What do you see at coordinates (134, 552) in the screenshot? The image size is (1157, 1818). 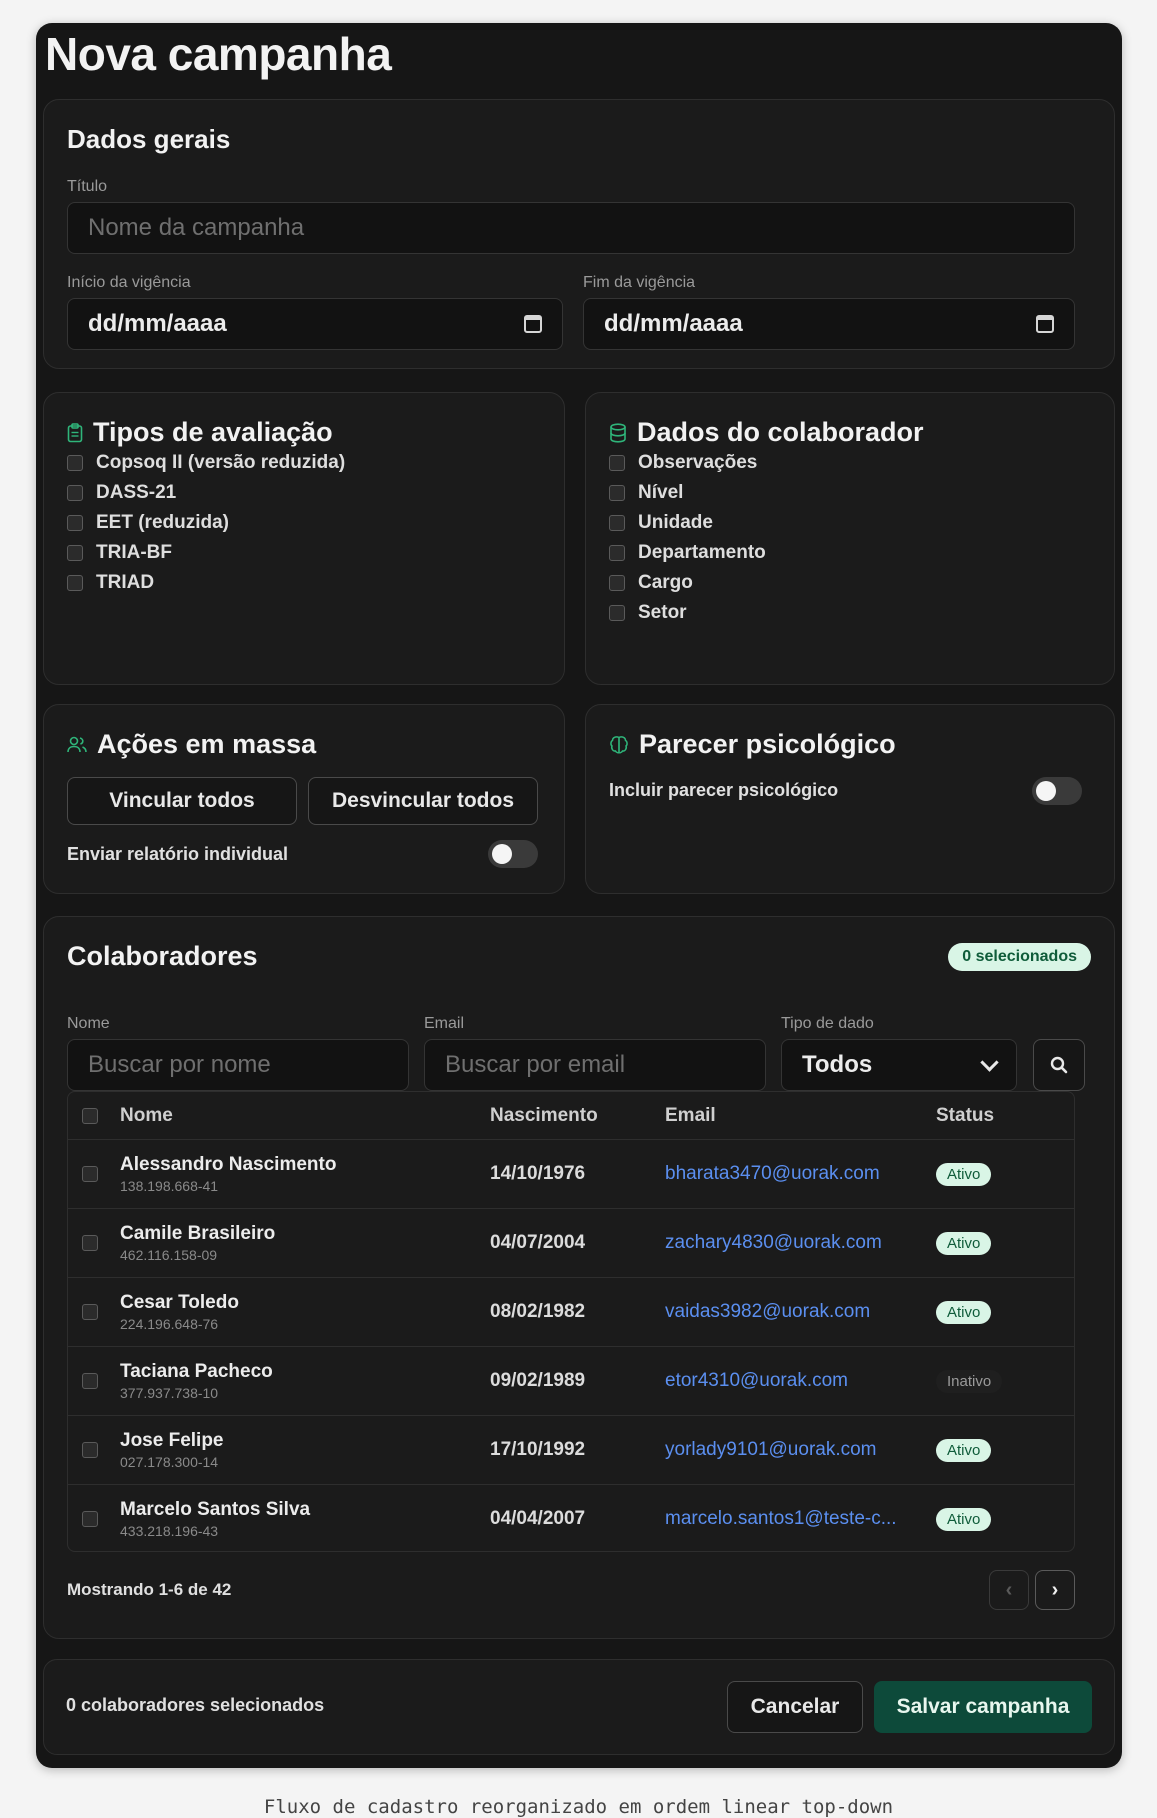 I see `checkbox-label: TRIA-BF` at bounding box center [134, 552].